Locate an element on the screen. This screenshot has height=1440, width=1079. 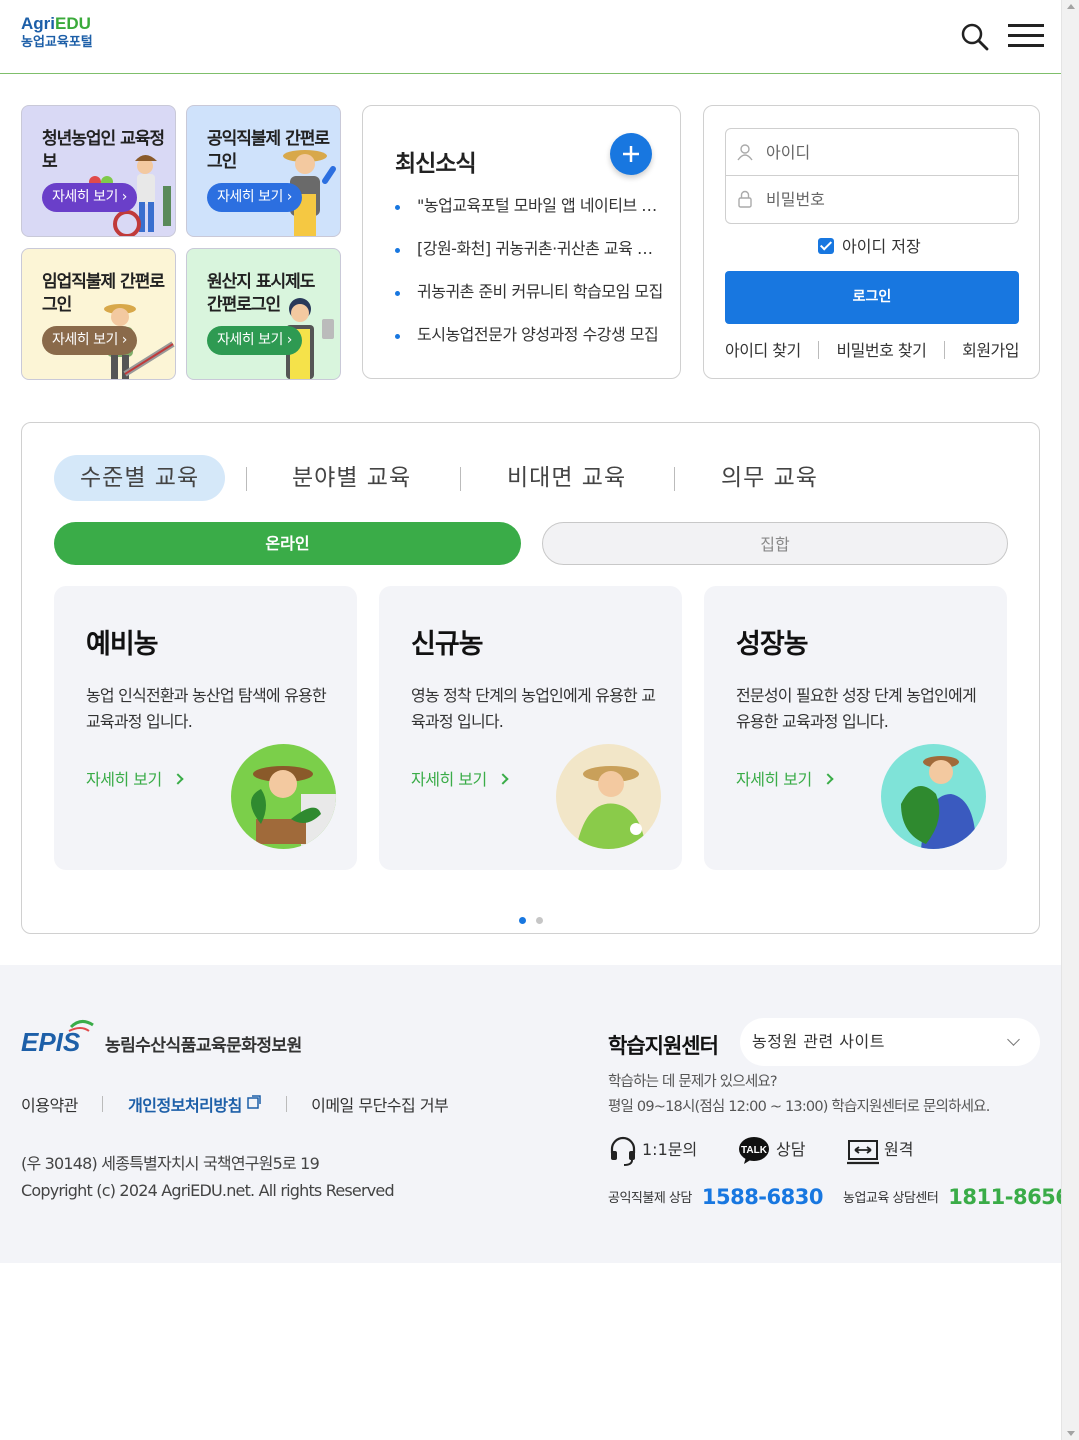
svg-text: EPIS is located at coordinates (51, 1042).